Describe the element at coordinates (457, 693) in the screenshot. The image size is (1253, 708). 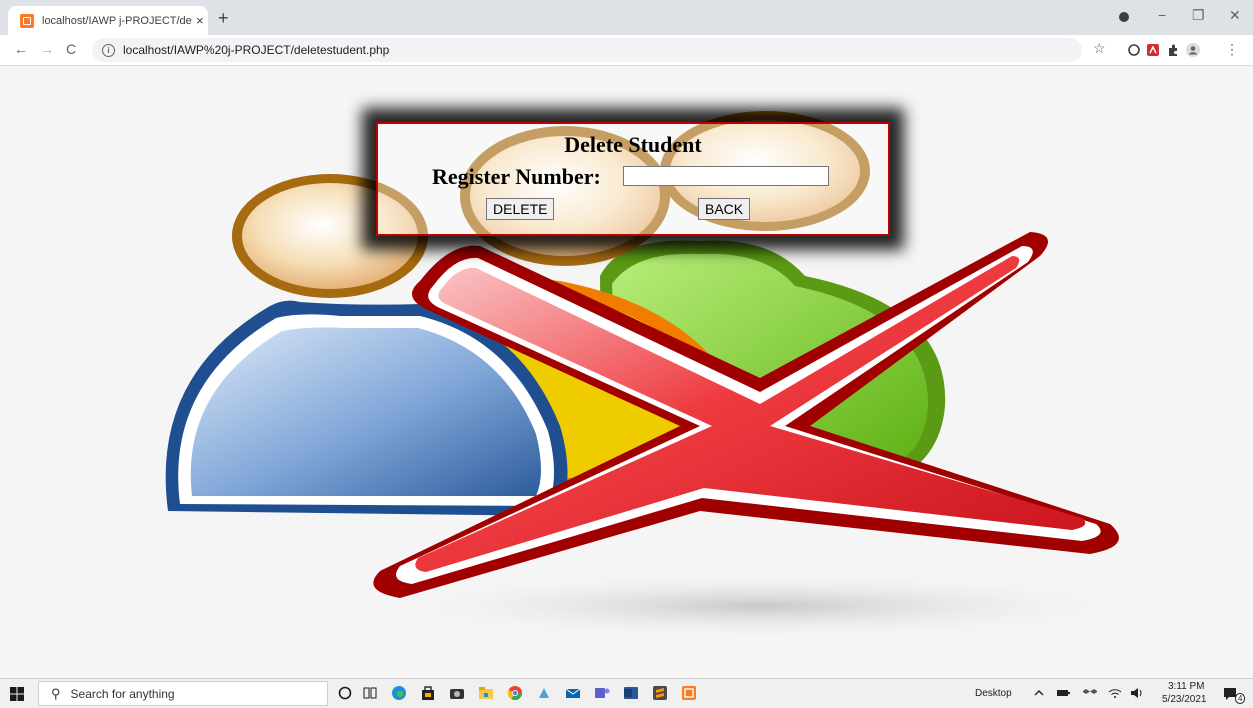
I see `camera-icon` at that location.